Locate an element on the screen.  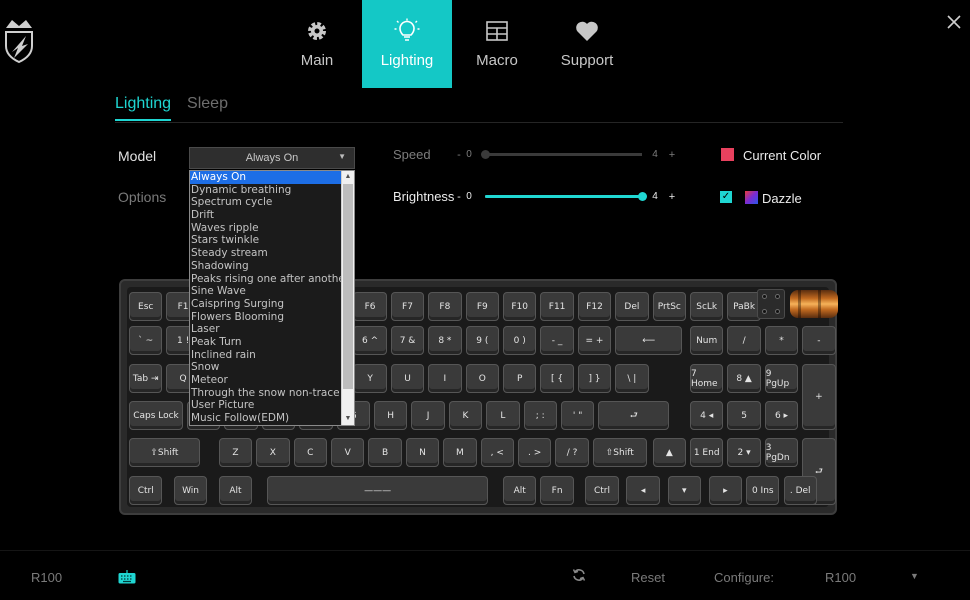
brightness-increase-button: + is located at coordinates (672, 197).